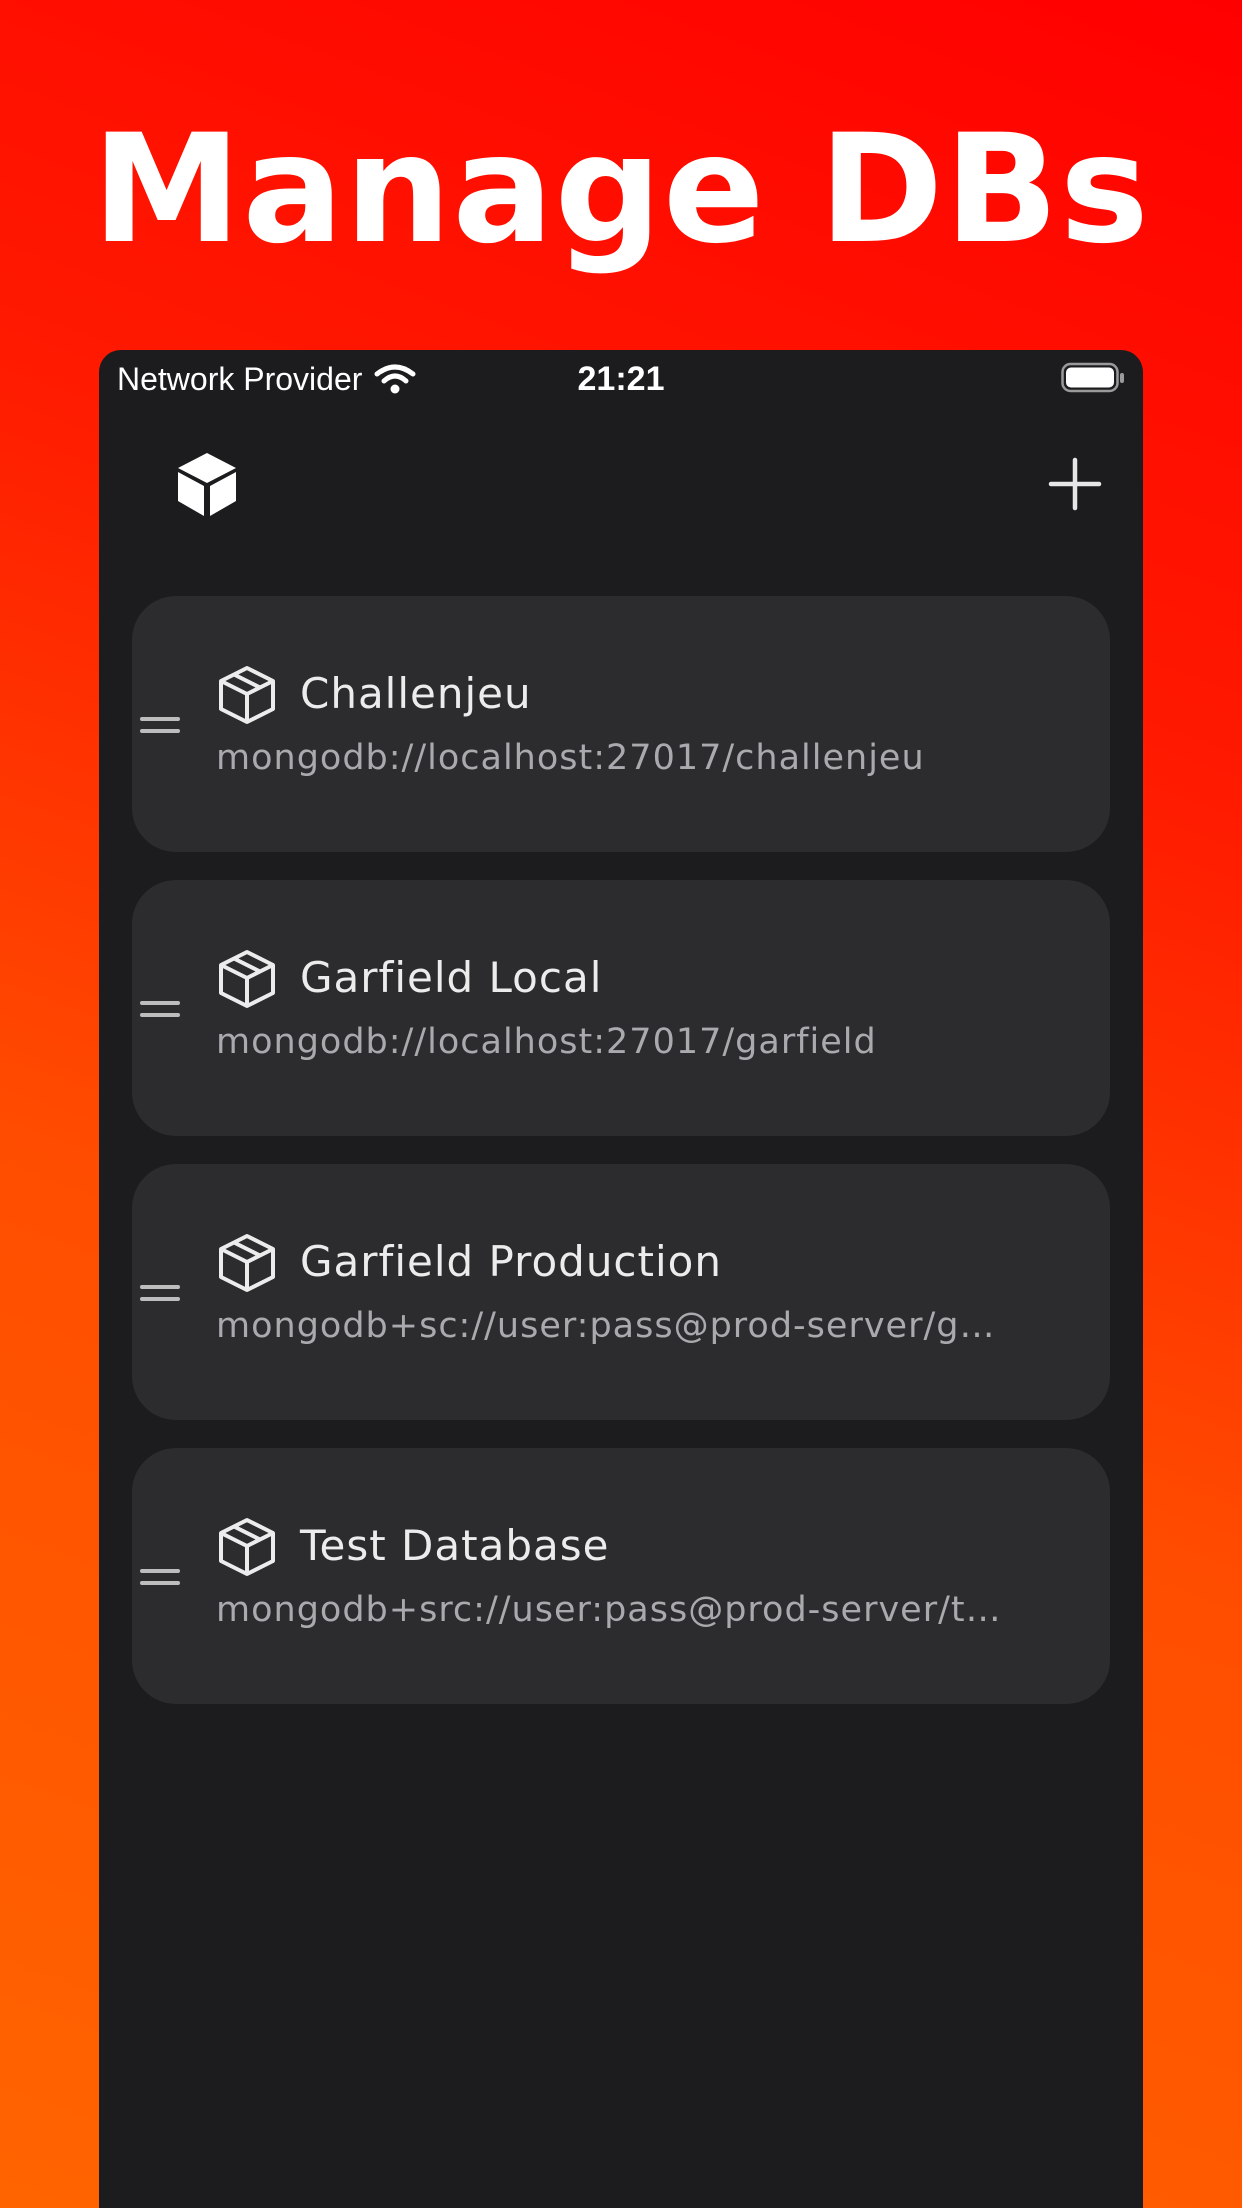  Describe the element at coordinates (511, 1261) in the screenshot. I see `database-name: Garfield Production` at that location.